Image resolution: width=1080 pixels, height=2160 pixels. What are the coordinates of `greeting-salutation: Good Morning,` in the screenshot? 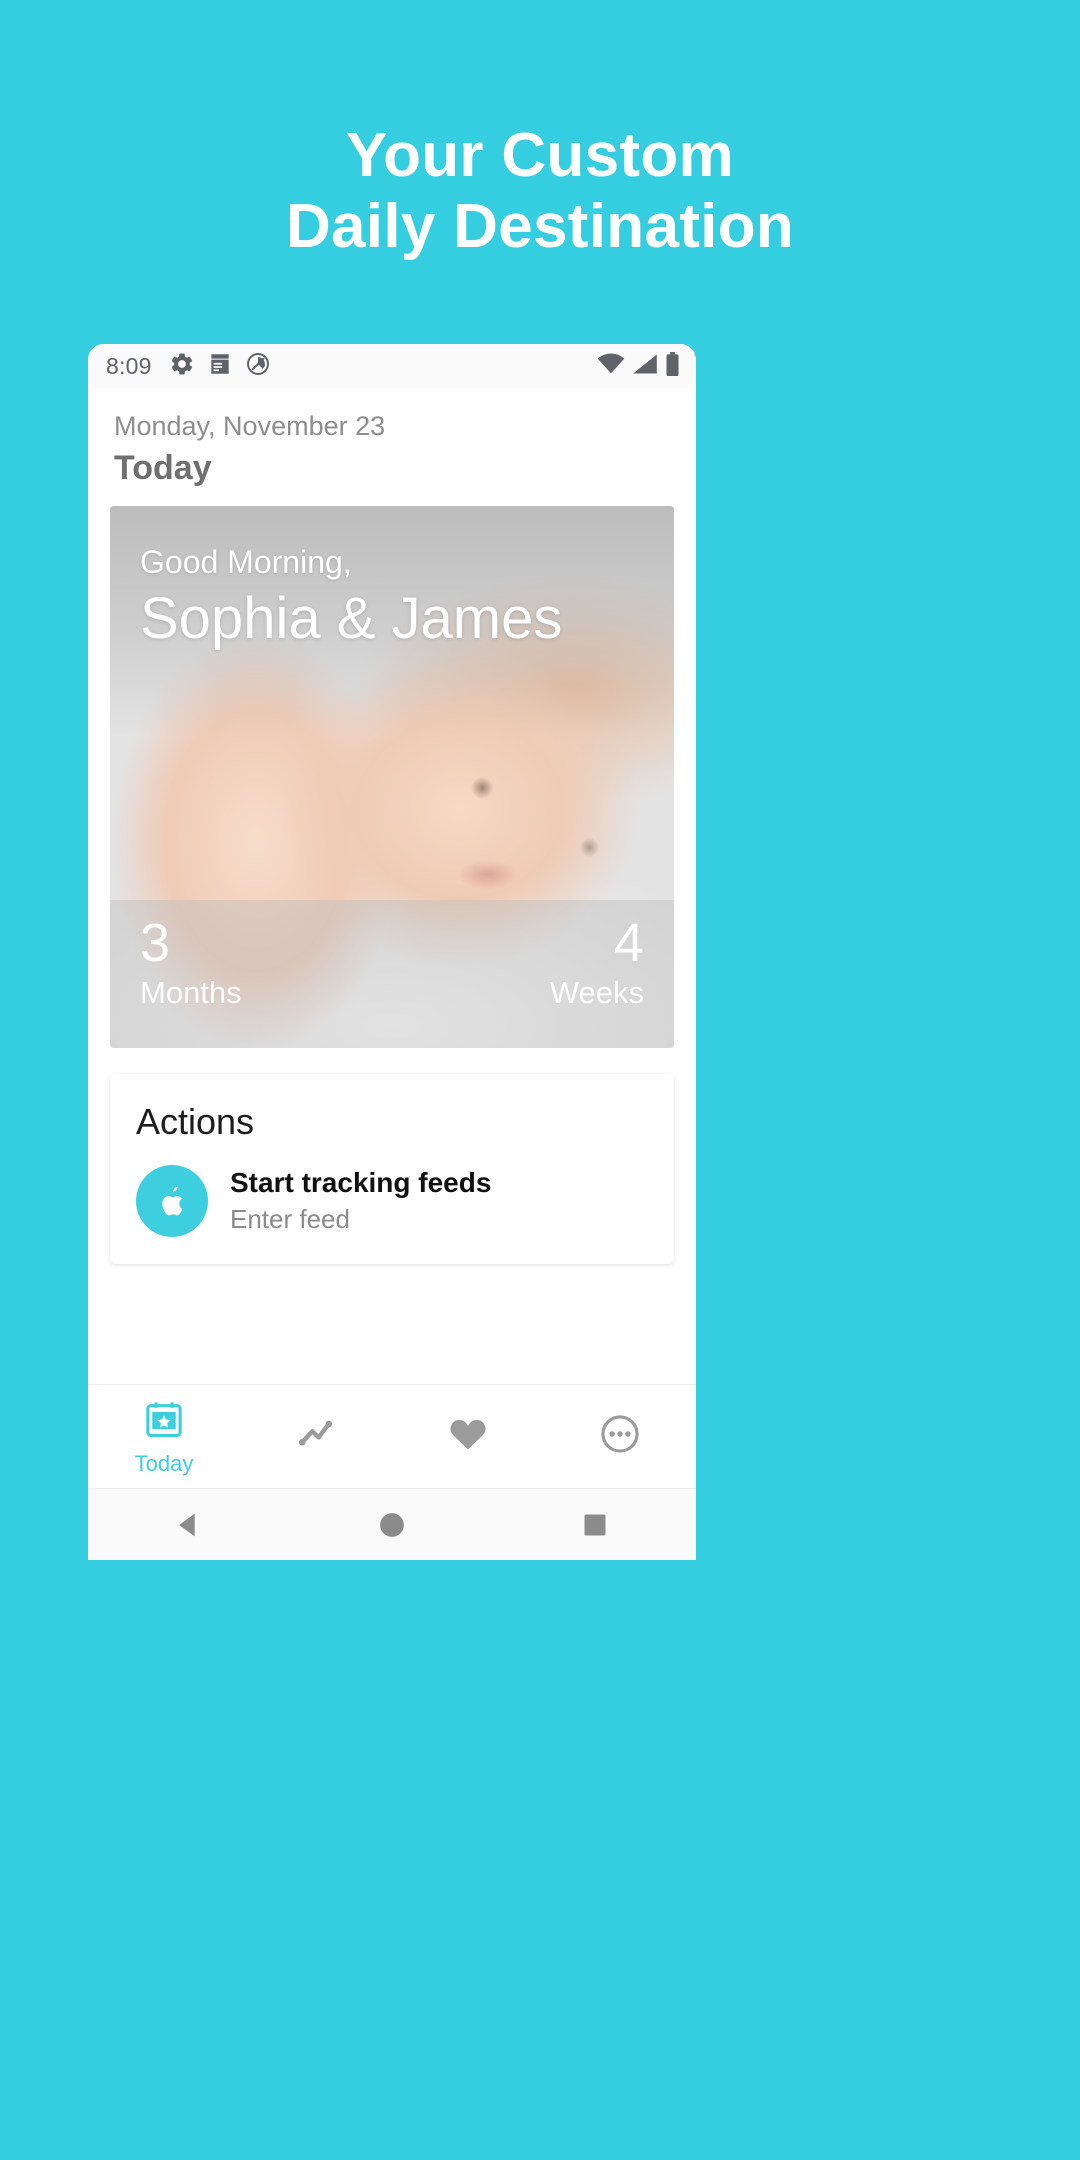 It's located at (246, 561).